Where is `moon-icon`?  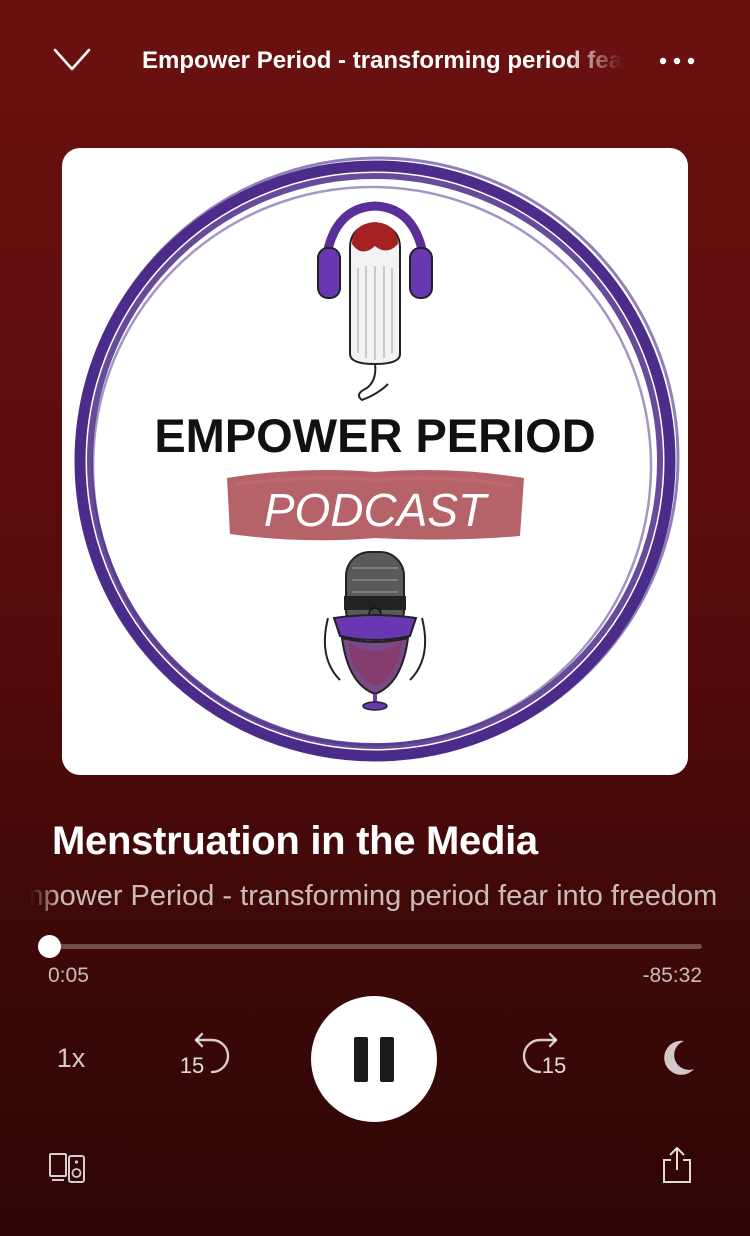
moon-icon is located at coordinates (679, 1057).